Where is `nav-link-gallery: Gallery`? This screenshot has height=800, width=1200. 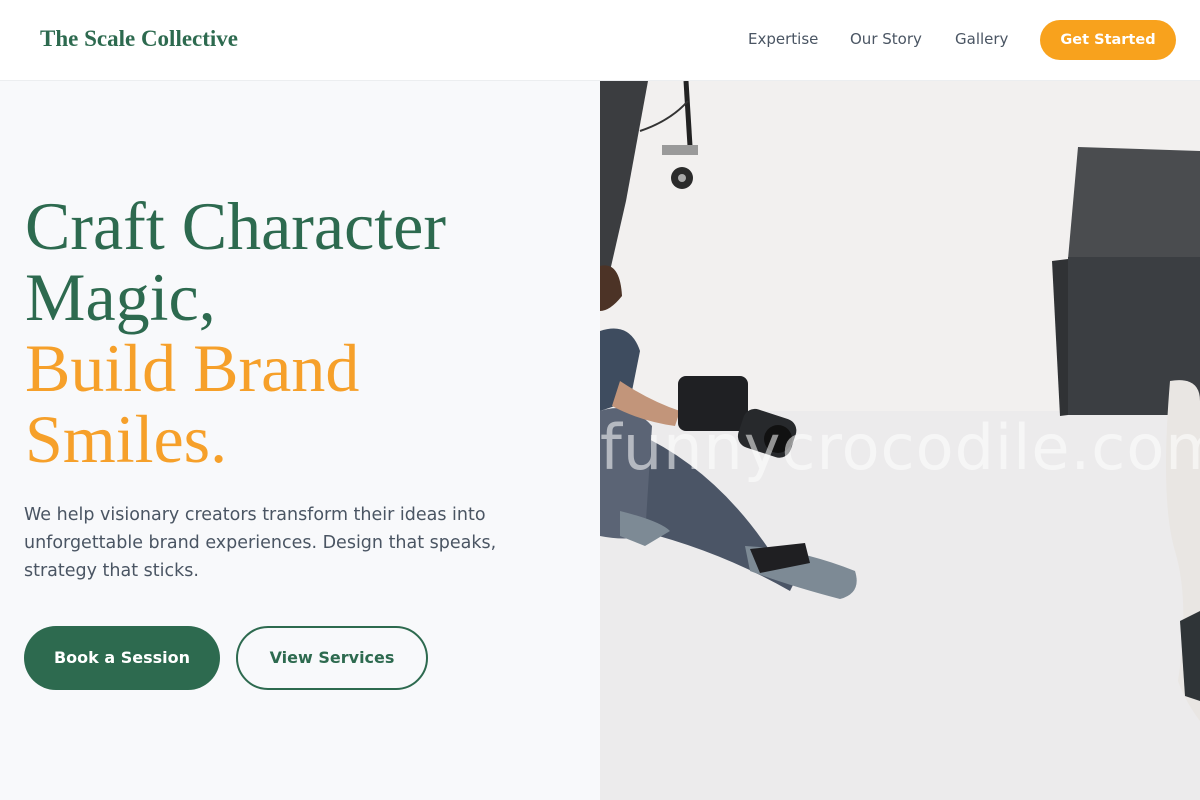
nav-link-gallery: Gallery is located at coordinates (981, 39).